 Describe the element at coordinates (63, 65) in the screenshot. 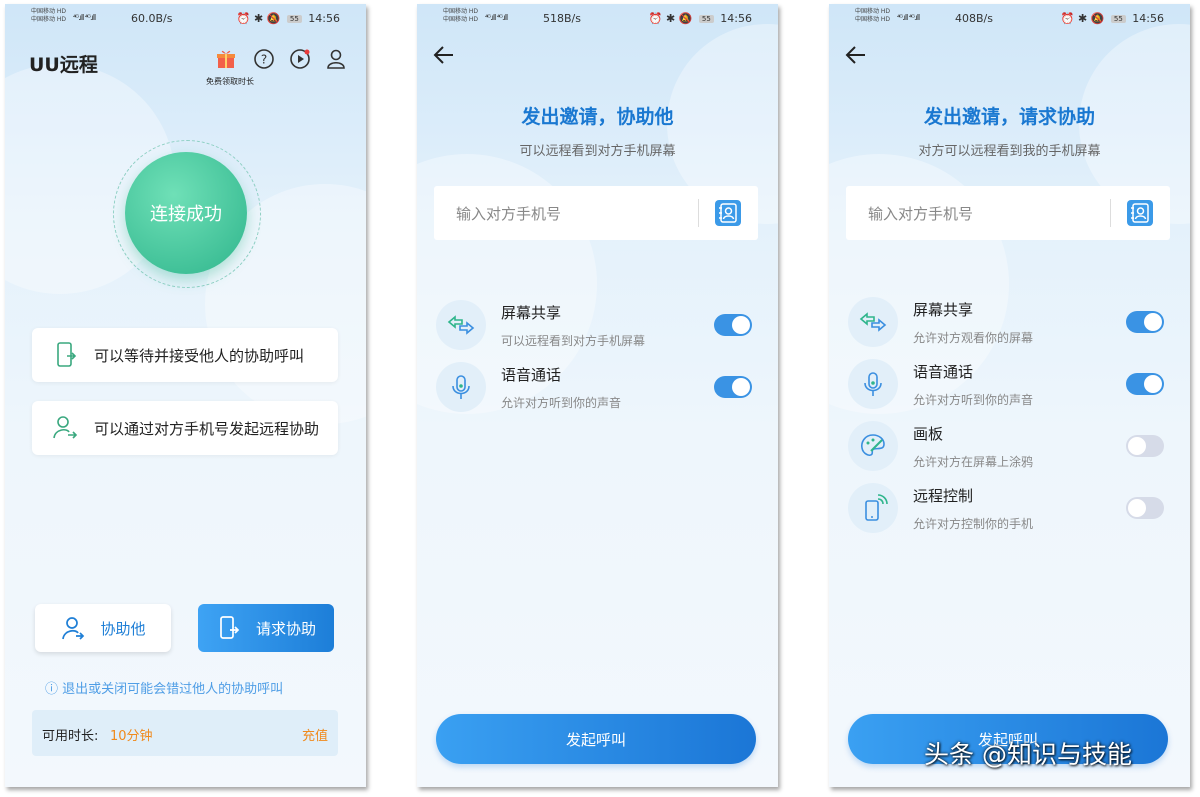

I see `app-title: UU远程` at that location.